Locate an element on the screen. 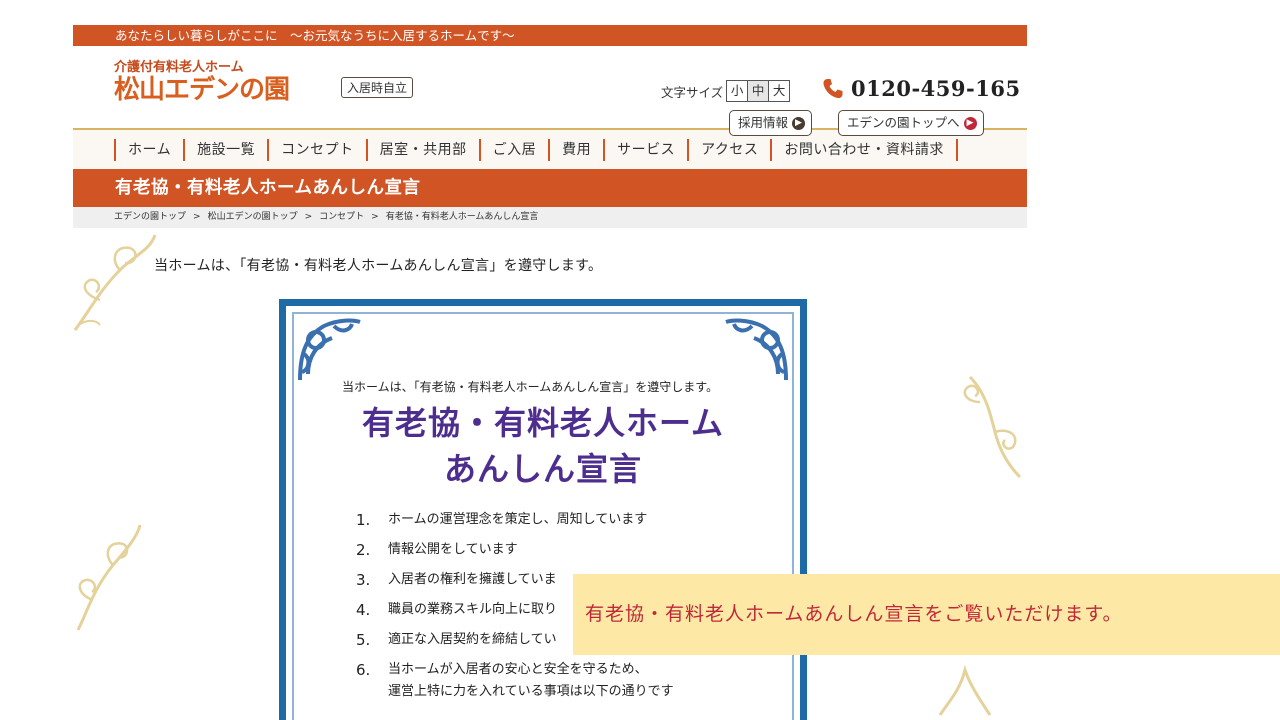 The height and width of the screenshot is (720, 1280). list-item-text: 情報公開をしています is located at coordinates (453, 549).